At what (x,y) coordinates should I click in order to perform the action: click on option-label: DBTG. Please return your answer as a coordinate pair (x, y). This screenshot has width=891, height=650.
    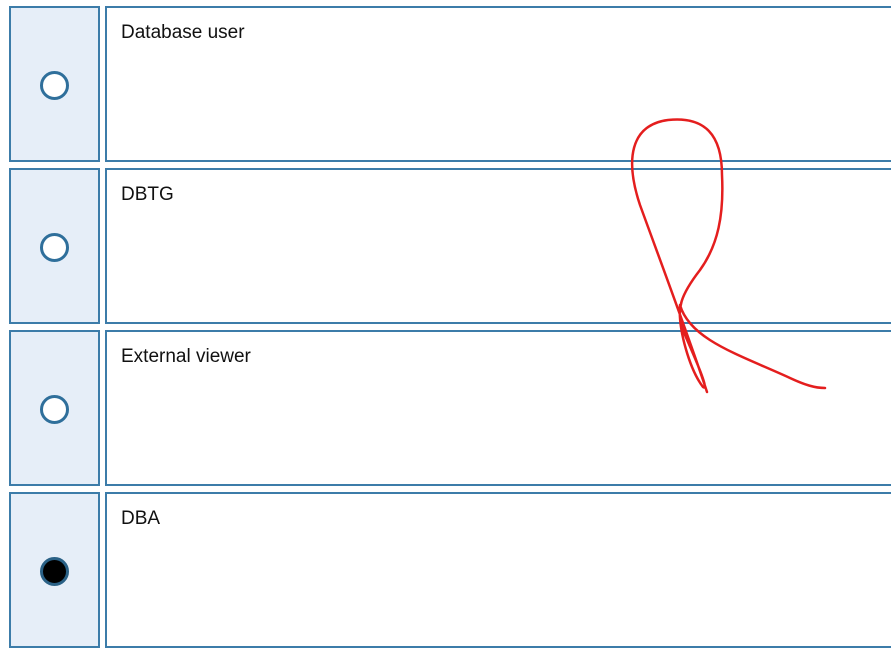
    Looking at the image, I should click on (147, 194).